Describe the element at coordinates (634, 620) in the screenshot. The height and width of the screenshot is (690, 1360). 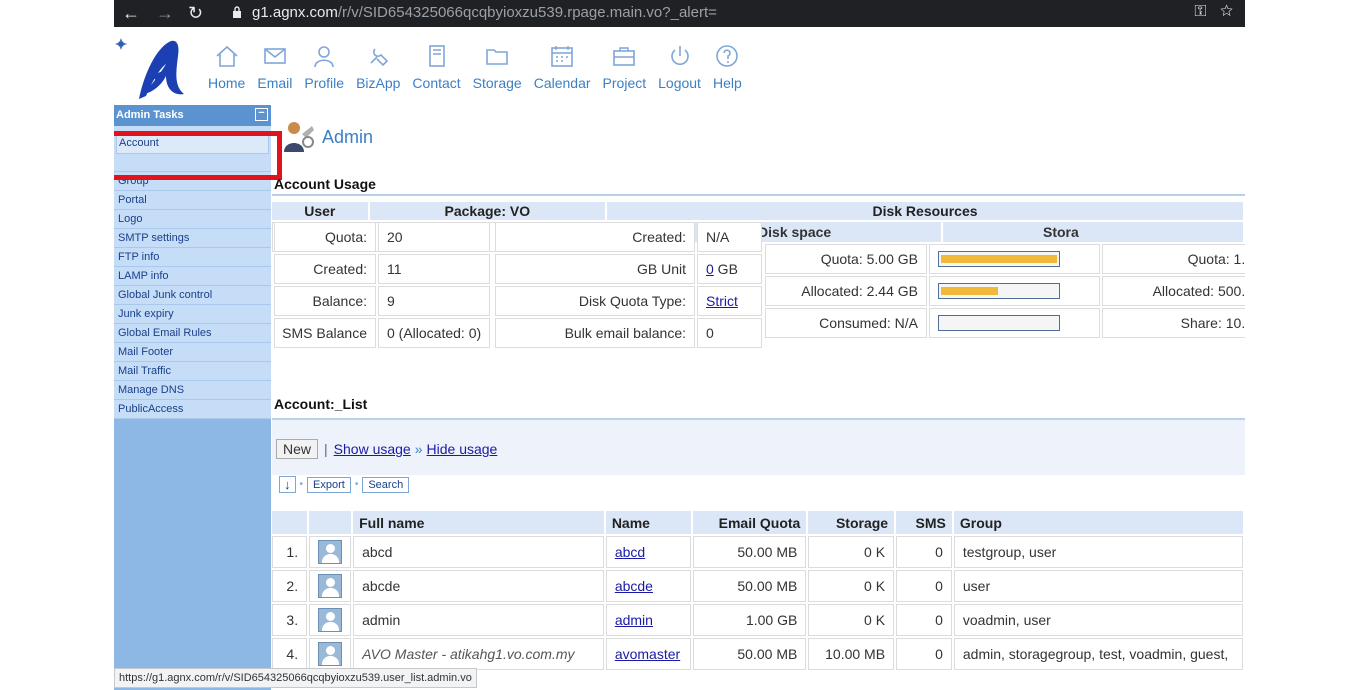
I see `account-name-link: admin` at that location.